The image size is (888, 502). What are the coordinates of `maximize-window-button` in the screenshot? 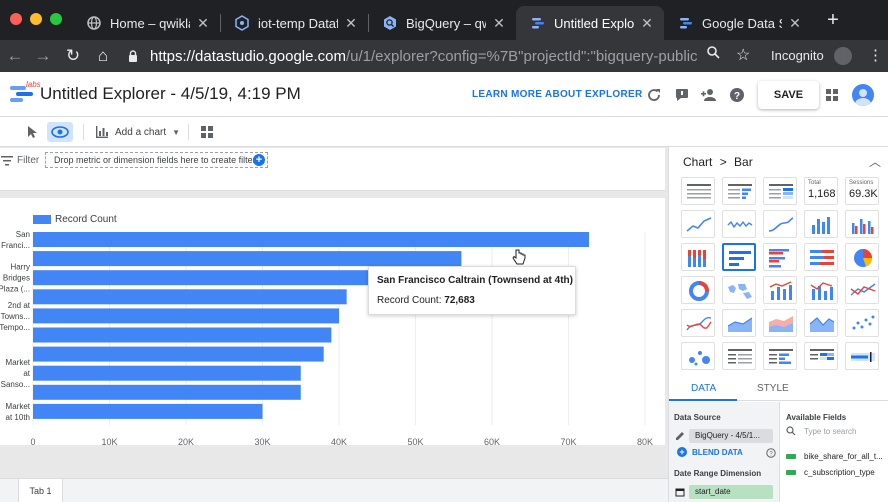 It's located at (56, 19).